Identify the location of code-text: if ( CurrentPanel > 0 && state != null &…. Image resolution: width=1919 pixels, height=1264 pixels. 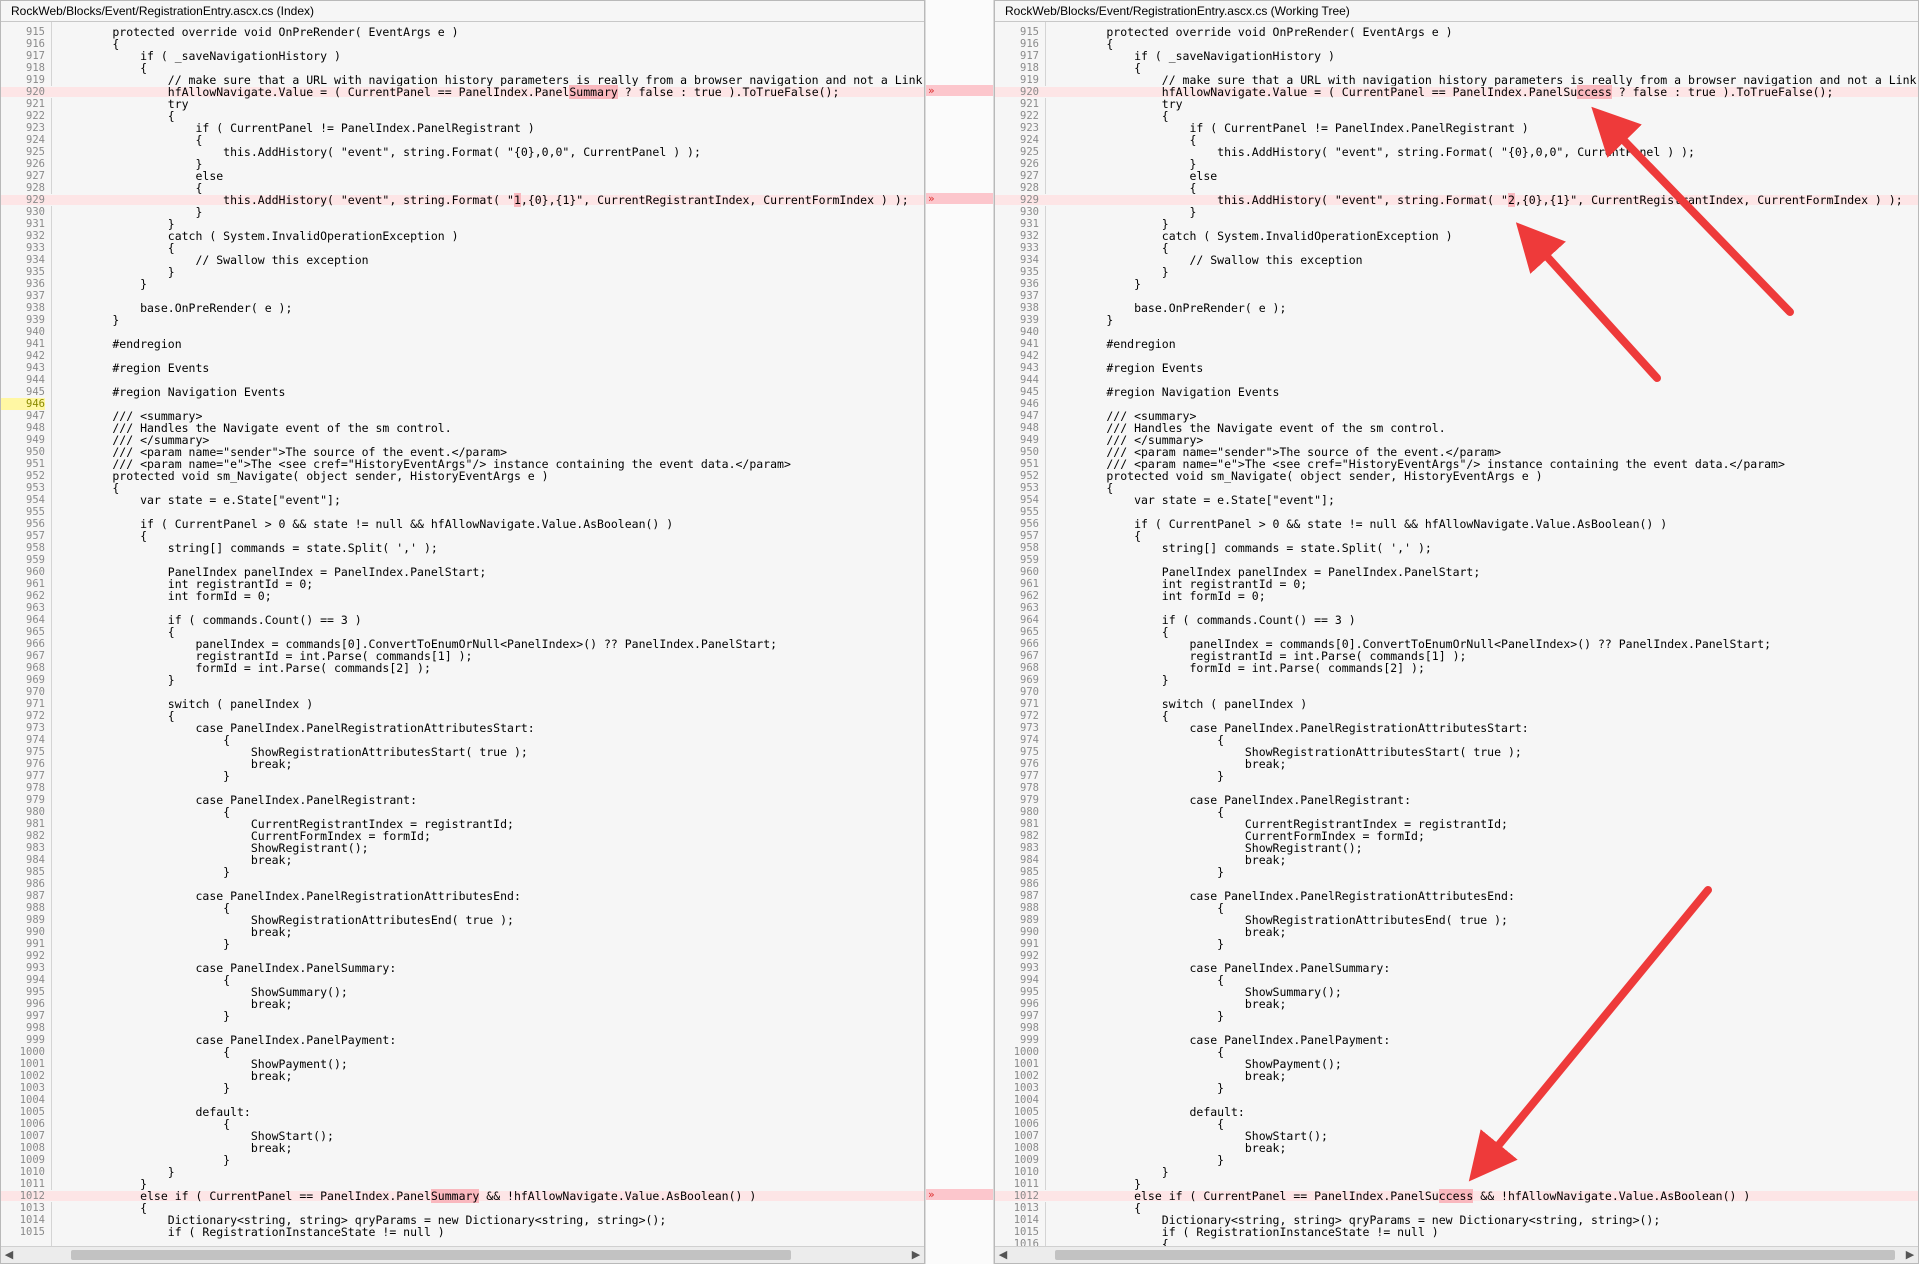
(1359, 524).